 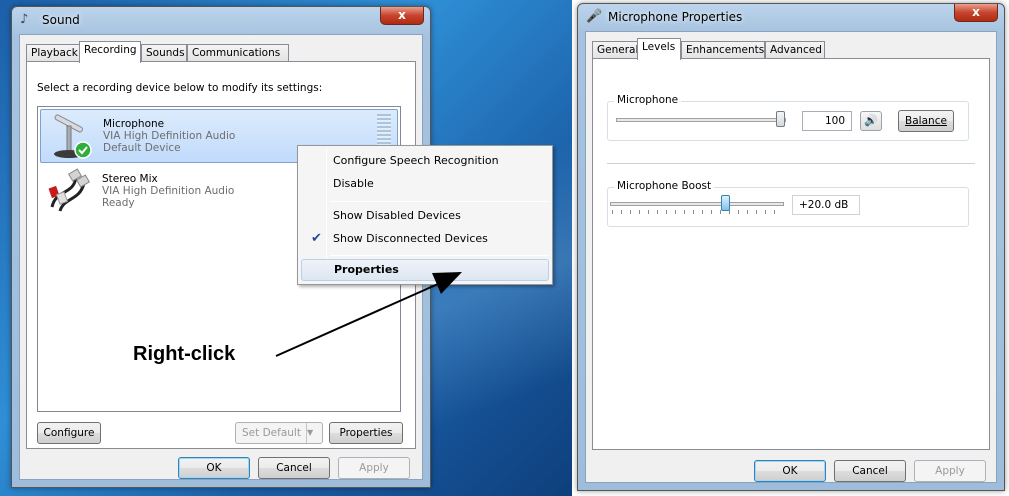 I want to click on stereo-cable-icon, so click(x=69, y=190).